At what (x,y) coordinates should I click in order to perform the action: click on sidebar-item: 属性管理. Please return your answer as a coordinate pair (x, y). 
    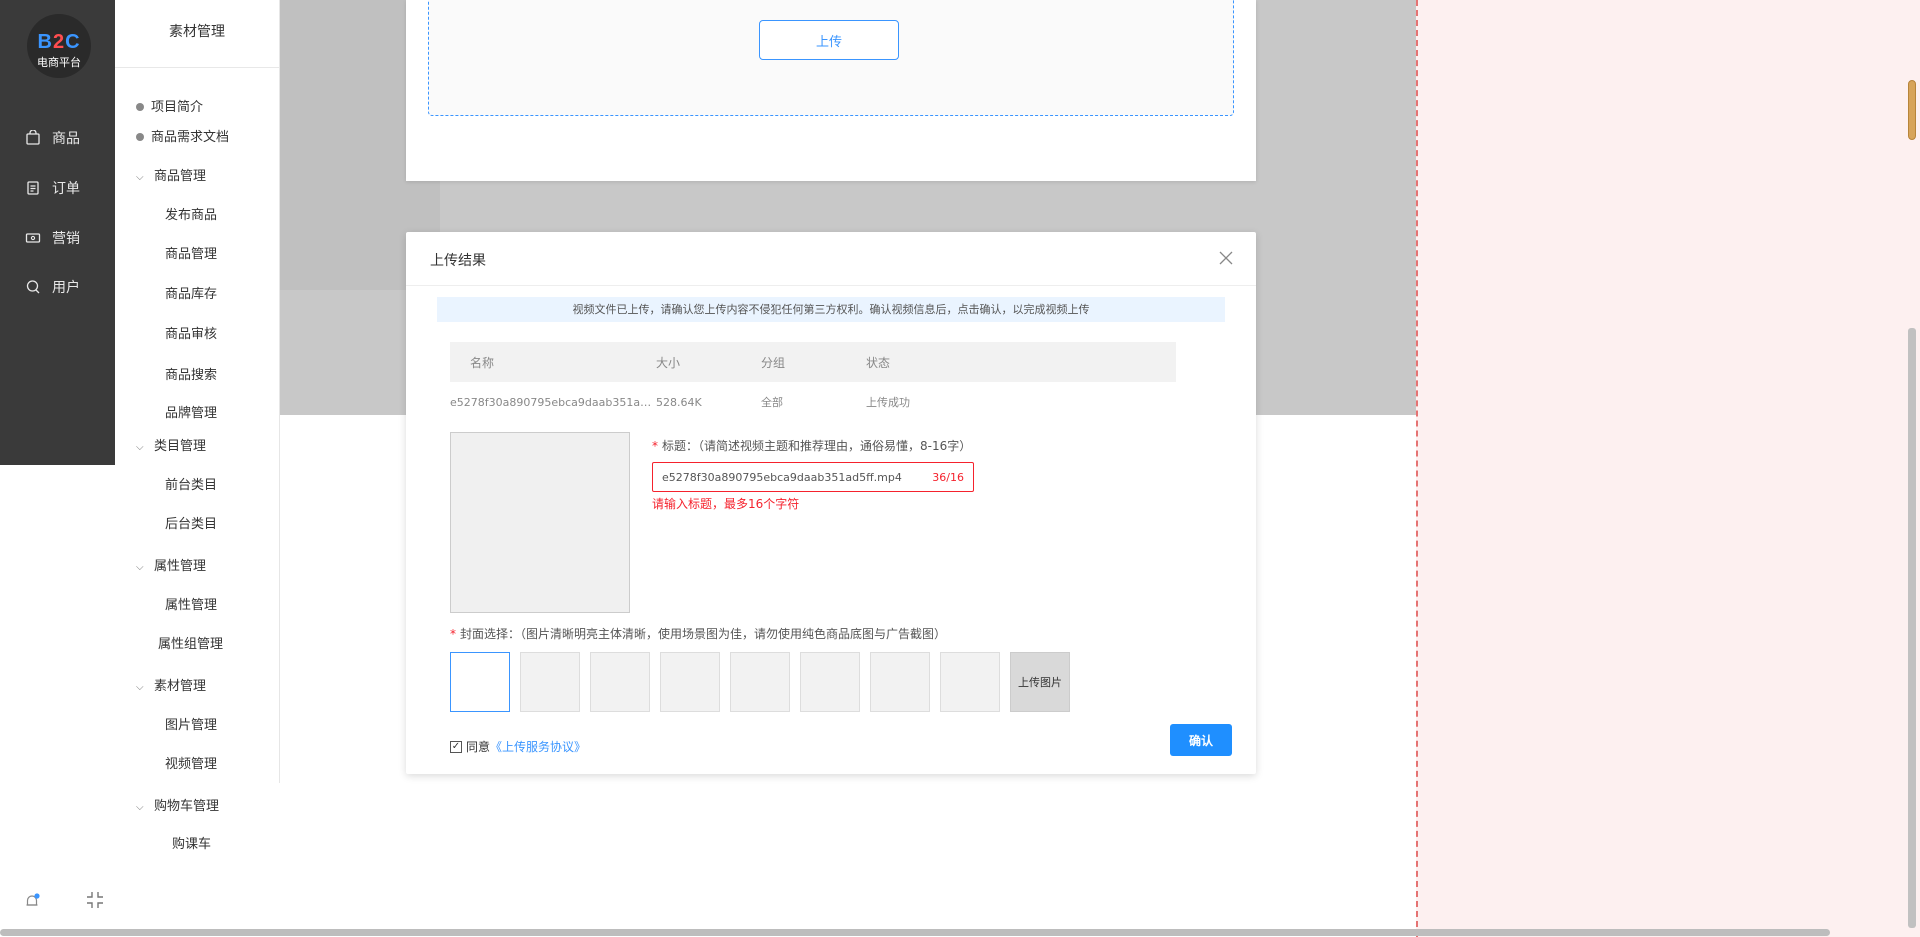
    Looking at the image, I should click on (191, 603).